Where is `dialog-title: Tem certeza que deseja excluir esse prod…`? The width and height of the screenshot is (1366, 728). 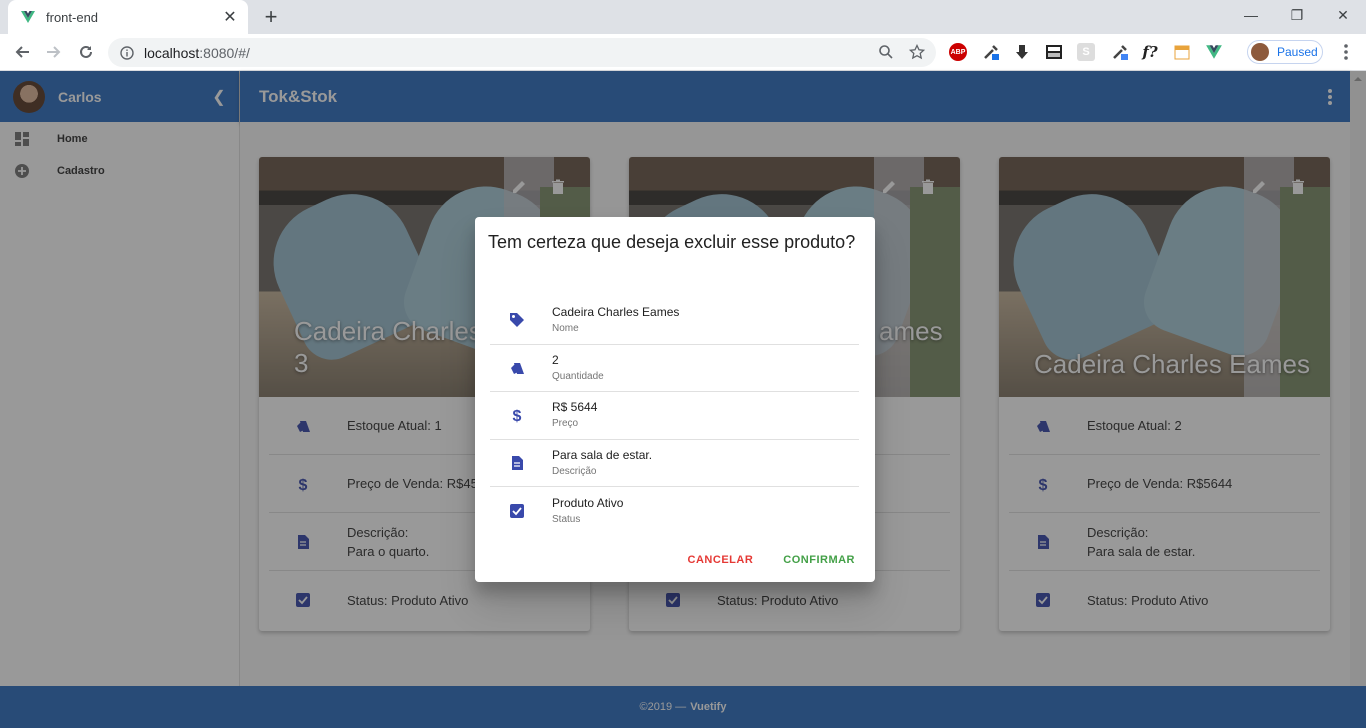
dialog-title: Tem certeza que deseja excluir esse prod… is located at coordinates (672, 242).